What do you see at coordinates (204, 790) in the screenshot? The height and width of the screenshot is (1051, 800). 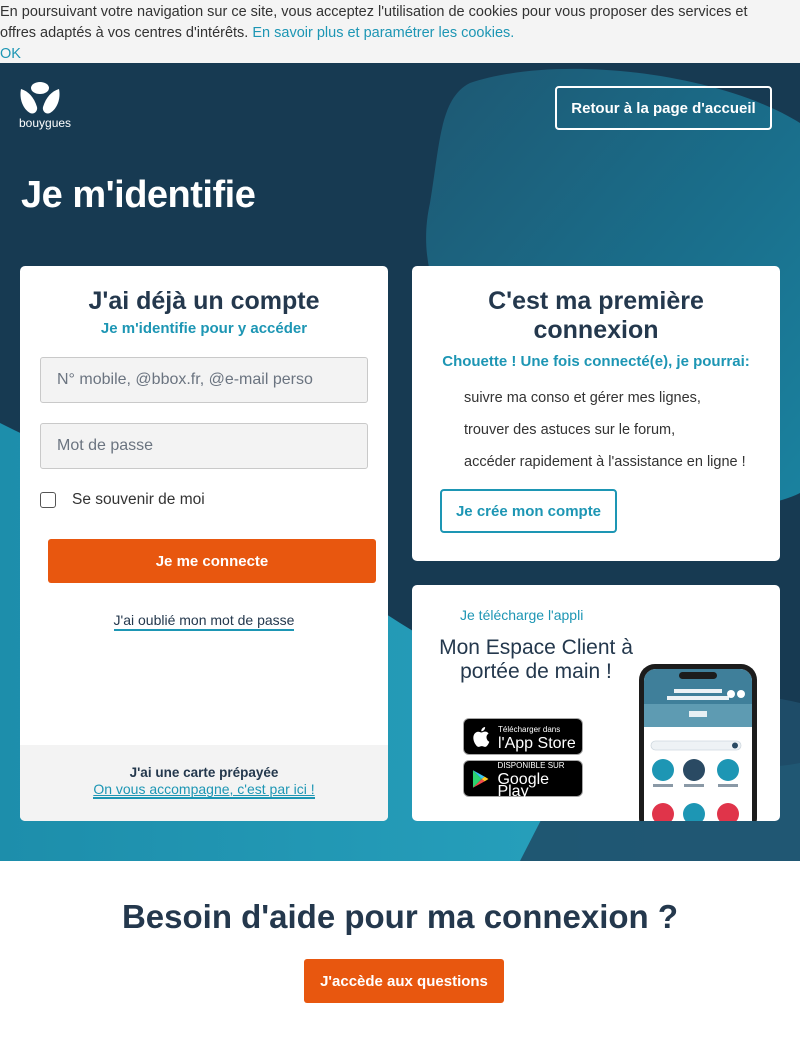 I see `prepaid-link: On vous accompagne, c'est par ici !` at bounding box center [204, 790].